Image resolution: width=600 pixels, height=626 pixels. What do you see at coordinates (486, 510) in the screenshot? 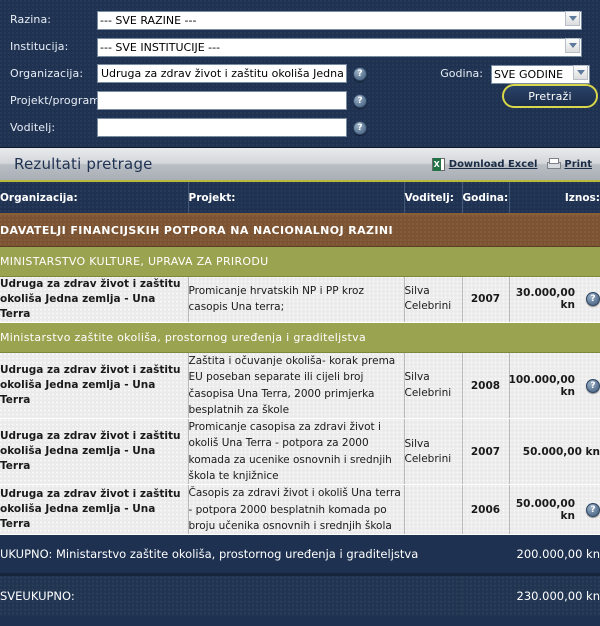
I see `cell-godina: 2006` at bounding box center [486, 510].